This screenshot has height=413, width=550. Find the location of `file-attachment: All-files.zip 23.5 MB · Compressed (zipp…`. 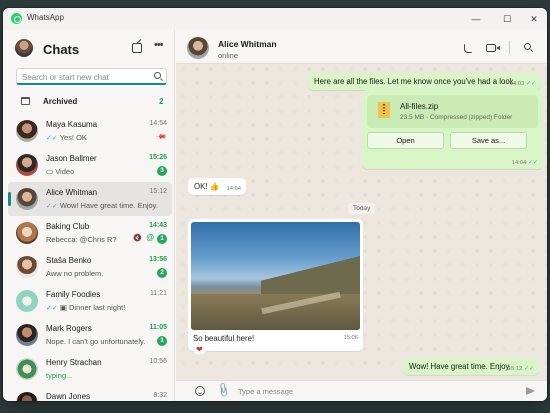

file-attachment: All-files.zip 23.5 MB · Compressed (zipp… is located at coordinates (452, 111).